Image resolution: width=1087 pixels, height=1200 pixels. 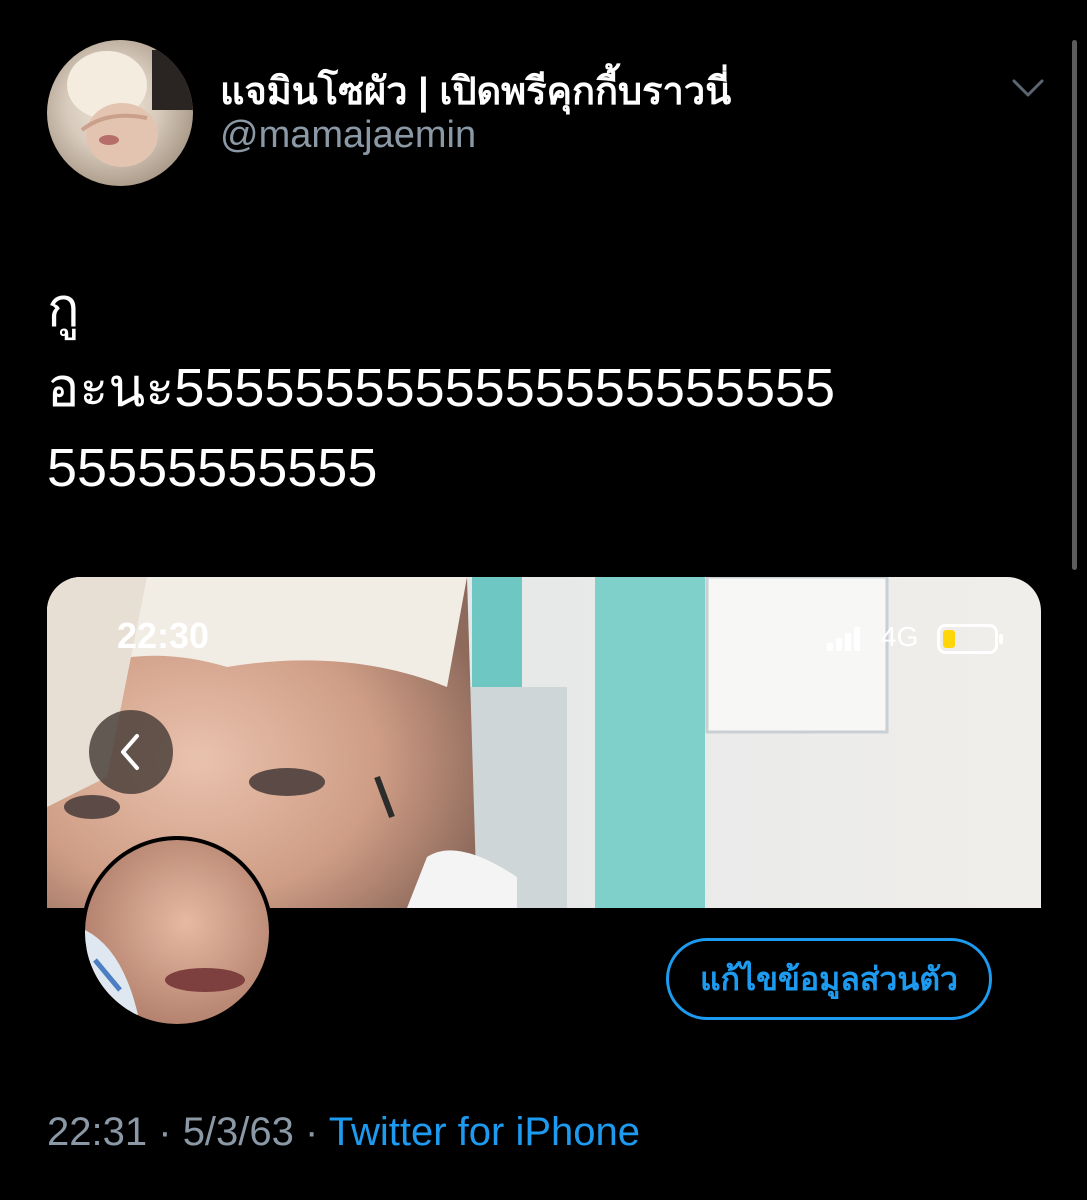 I want to click on tweet-time: 22:31, so click(x=97, y=1132).